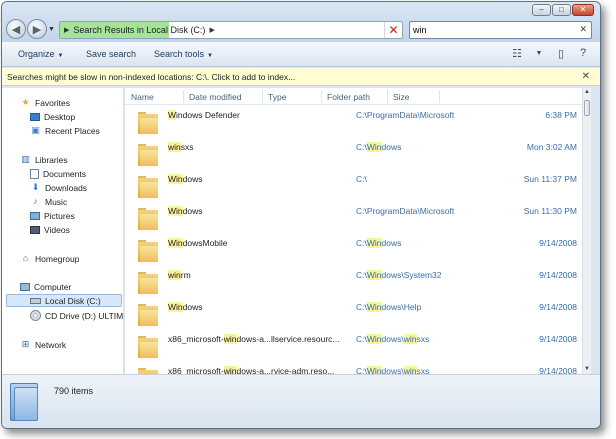 This screenshot has width=616, height=439. Describe the element at coordinates (586, 76) in the screenshot. I see `info-bar-close-button: ✕` at that location.